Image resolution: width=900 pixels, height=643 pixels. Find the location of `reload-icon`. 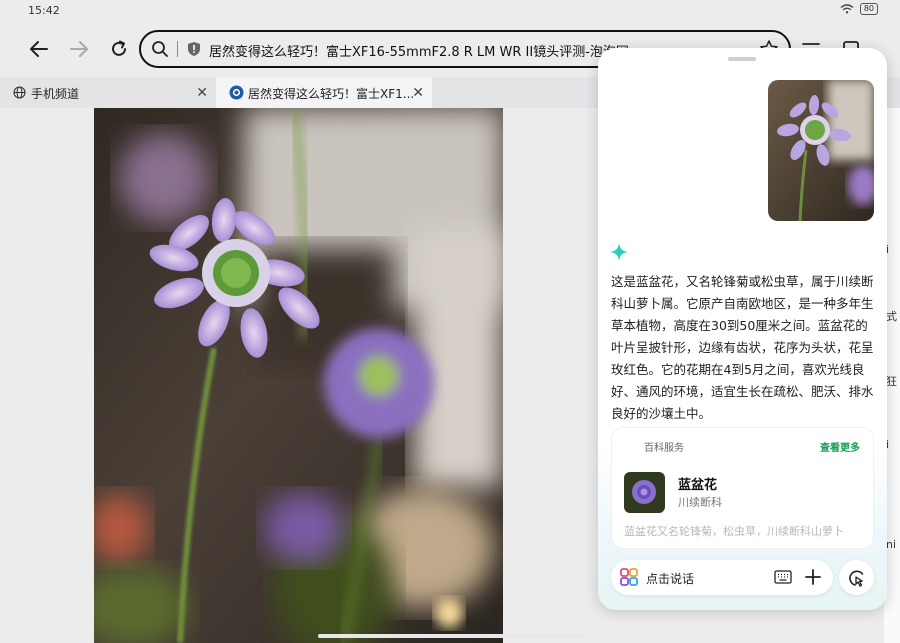

reload-icon is located at coordinates (119, 48).